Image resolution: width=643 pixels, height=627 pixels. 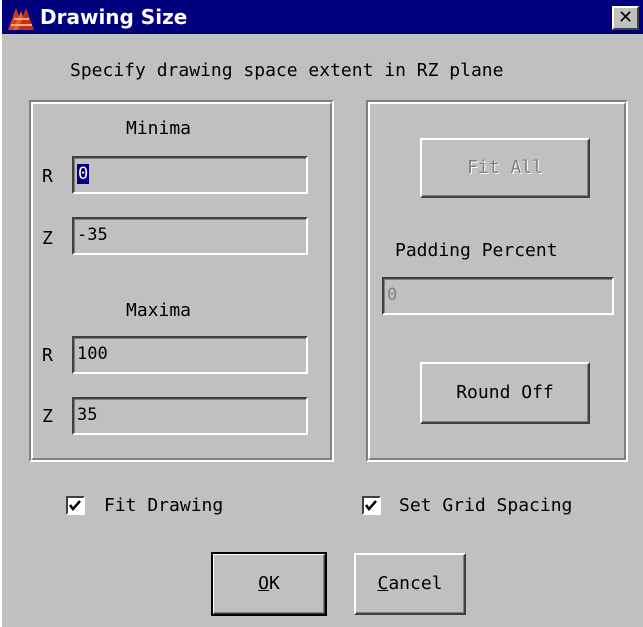 What do you see at coordinates (263, 583) in the screenshot?
I see `ok-mnemonic: O` at bounding box center [263, 583].